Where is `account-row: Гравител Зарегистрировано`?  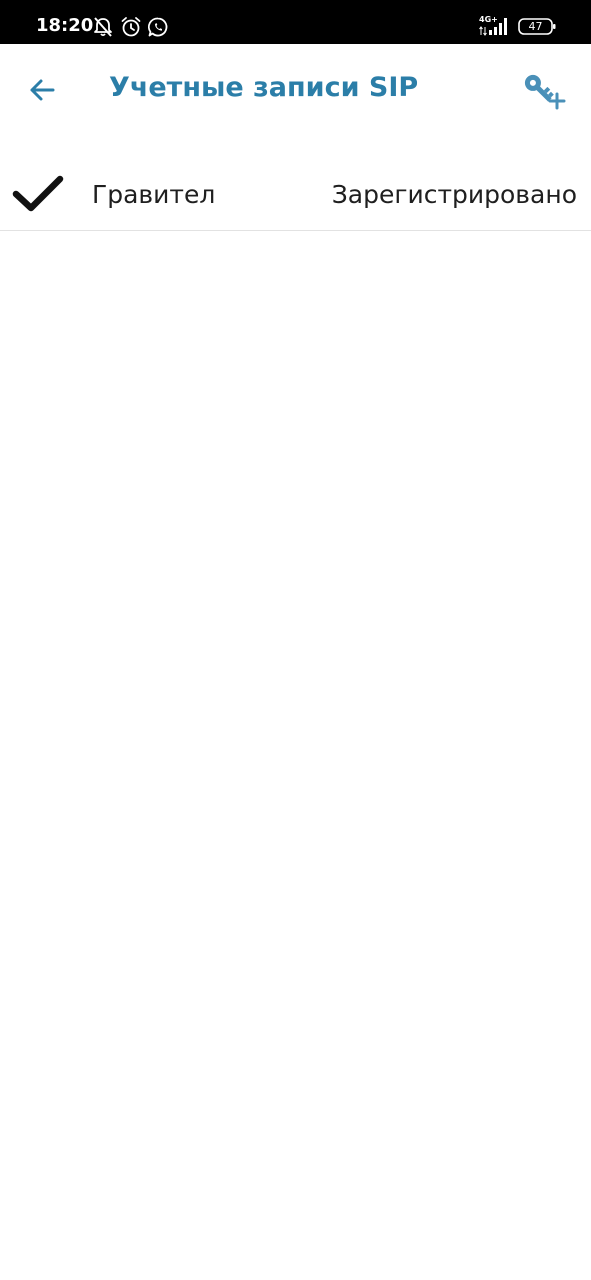 account-row: Гравител Зарегистрировано is located at coordinates (295, 195).